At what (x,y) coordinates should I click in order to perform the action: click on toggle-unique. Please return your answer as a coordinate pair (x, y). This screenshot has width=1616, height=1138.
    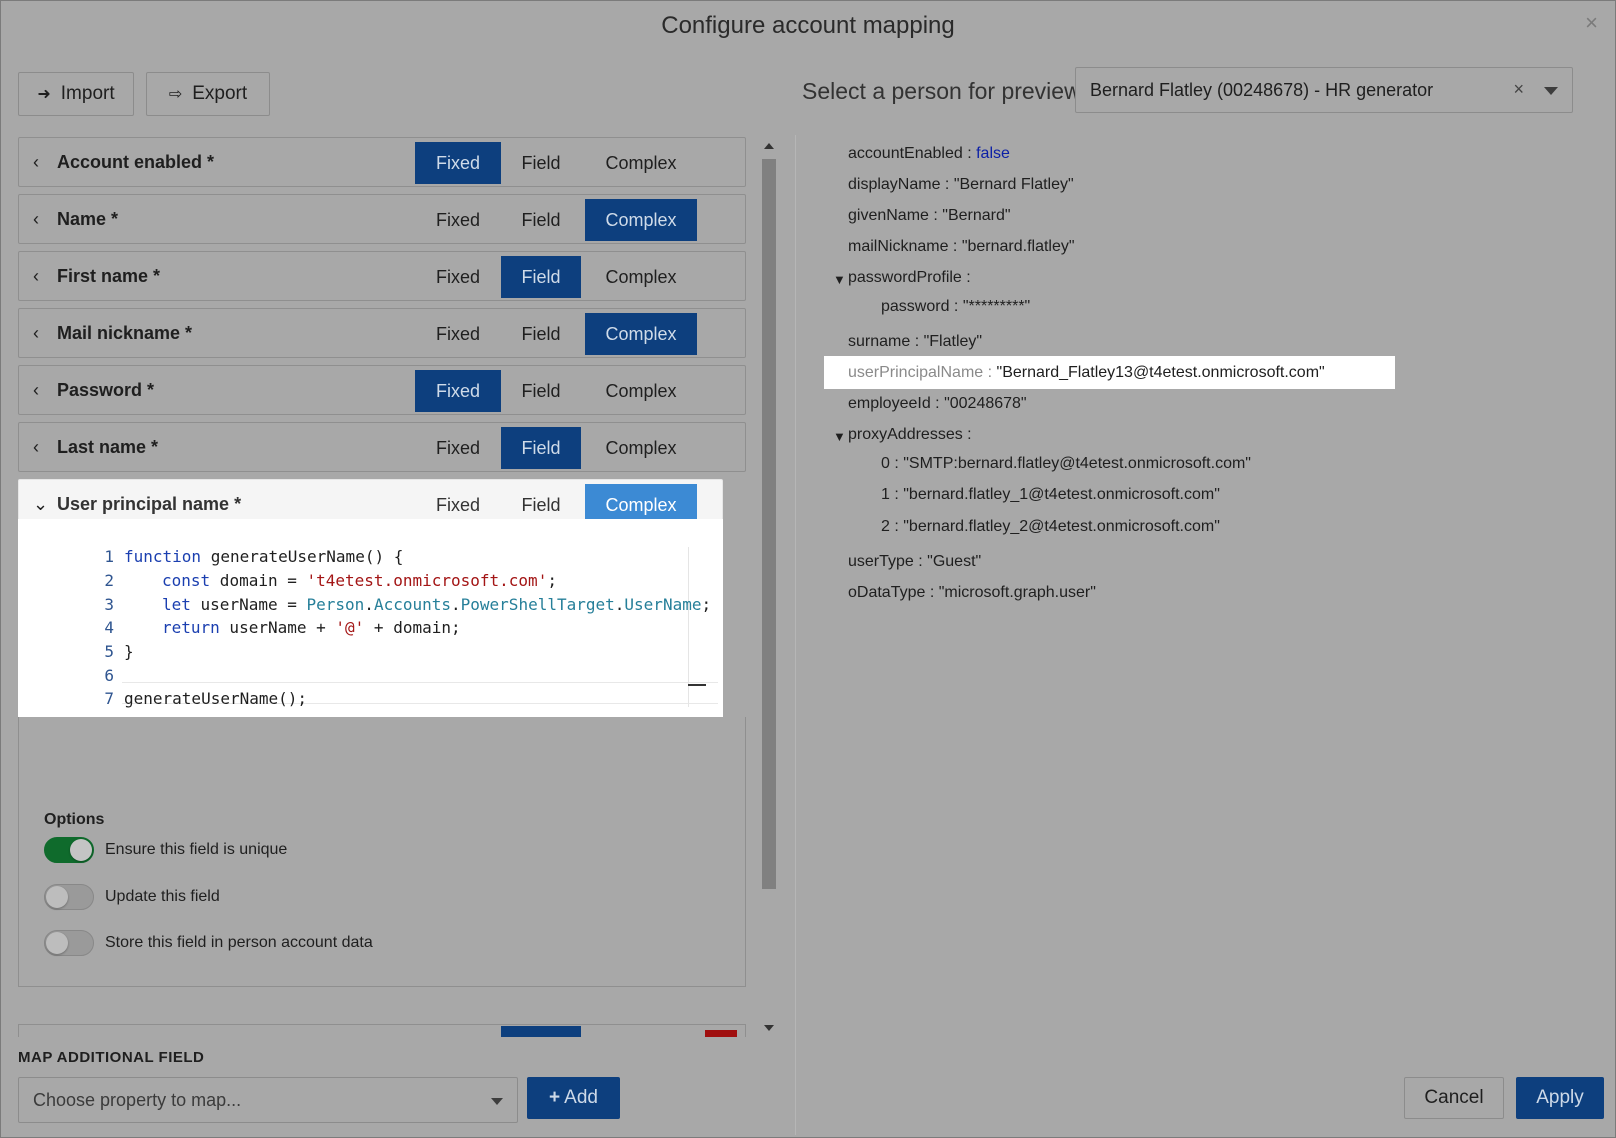
    Looking at the image, I should click on (69, 850).